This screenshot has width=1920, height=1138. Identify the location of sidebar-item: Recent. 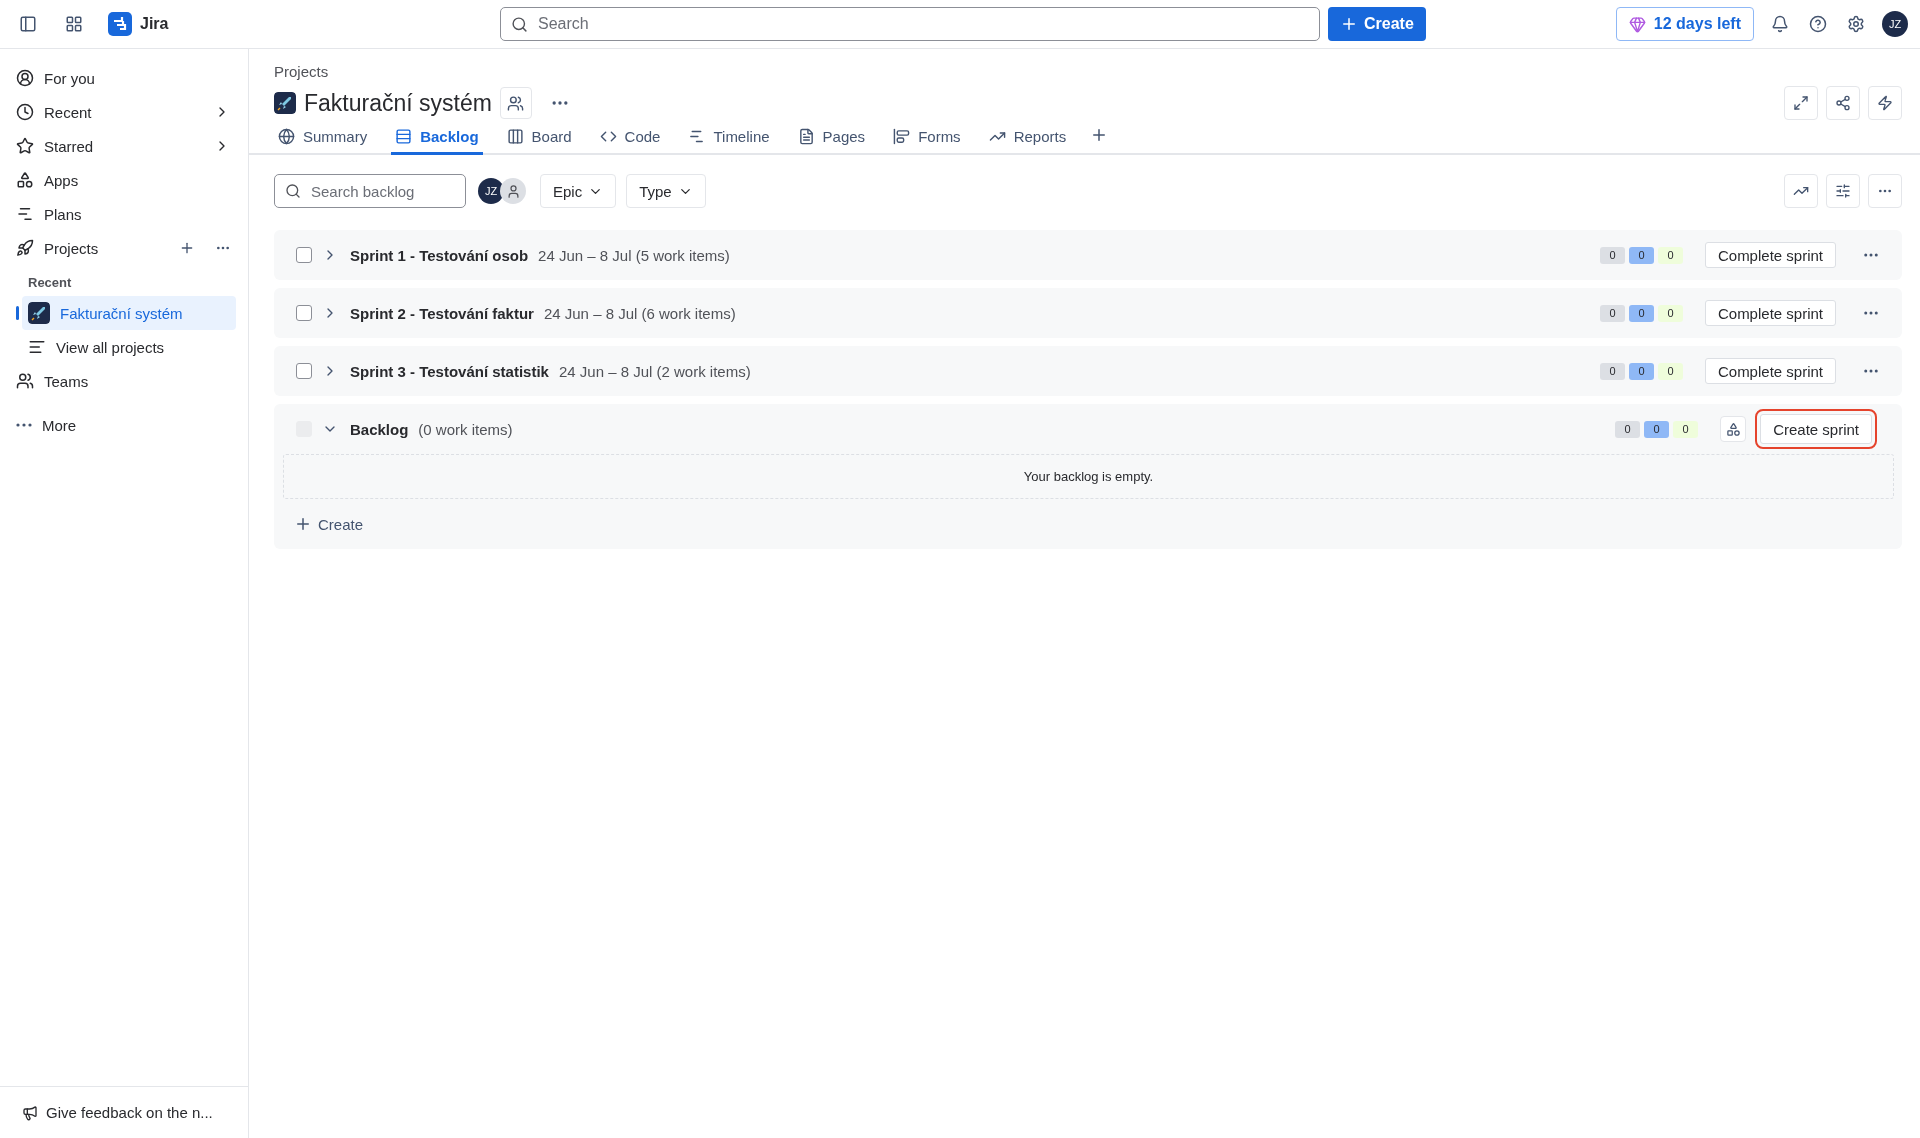
(126, 112).